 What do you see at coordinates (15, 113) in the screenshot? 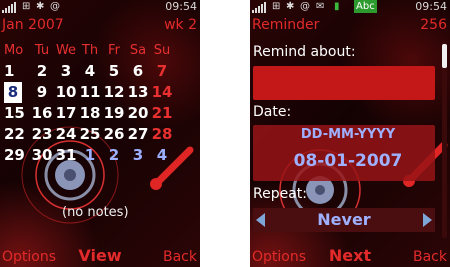
I see `day-cell: 15` at bounding box center [15, 113].